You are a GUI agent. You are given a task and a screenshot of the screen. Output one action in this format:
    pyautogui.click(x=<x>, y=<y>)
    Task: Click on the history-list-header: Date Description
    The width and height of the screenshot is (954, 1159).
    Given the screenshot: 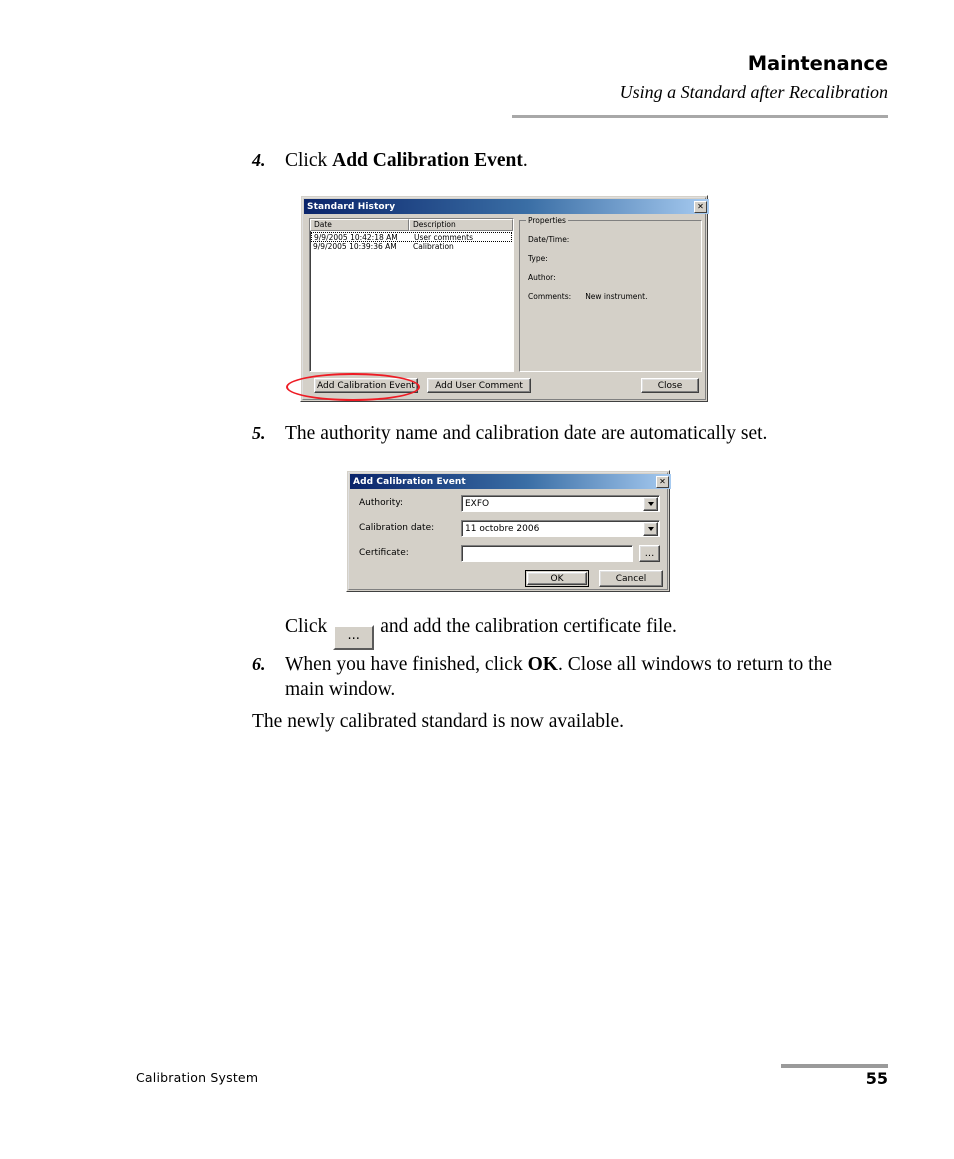 What is the action you would take?
    pyautogui.click(x=411, y=225)
    